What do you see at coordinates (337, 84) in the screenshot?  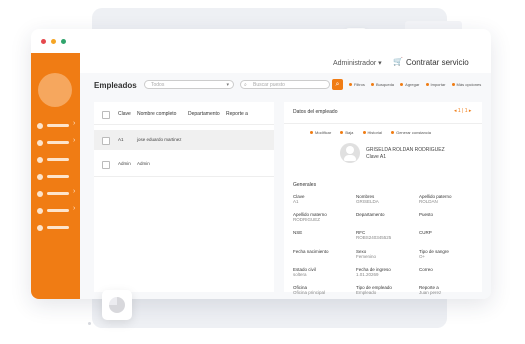 I see `search-button: ⌕` at bounding box center [337, 84].